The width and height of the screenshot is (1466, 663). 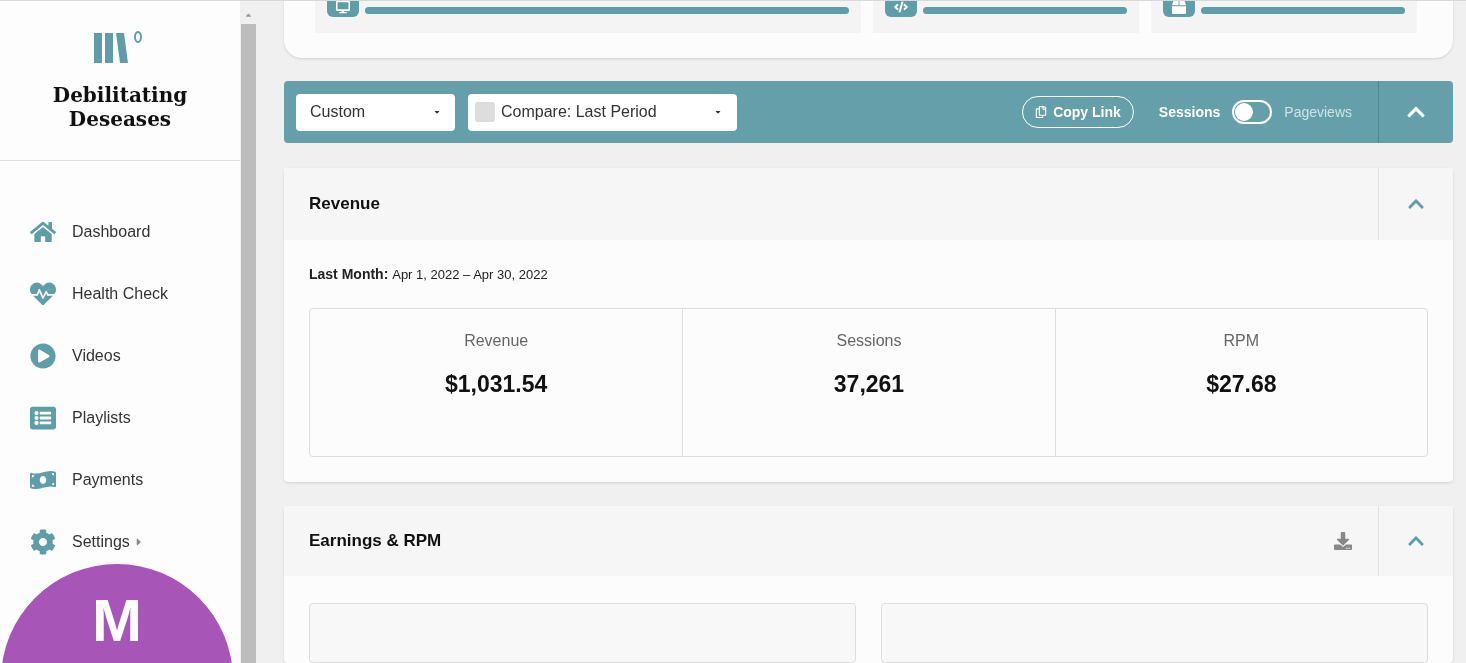 I want to click on nav-item: Playlists, so click(x=135, y=418).